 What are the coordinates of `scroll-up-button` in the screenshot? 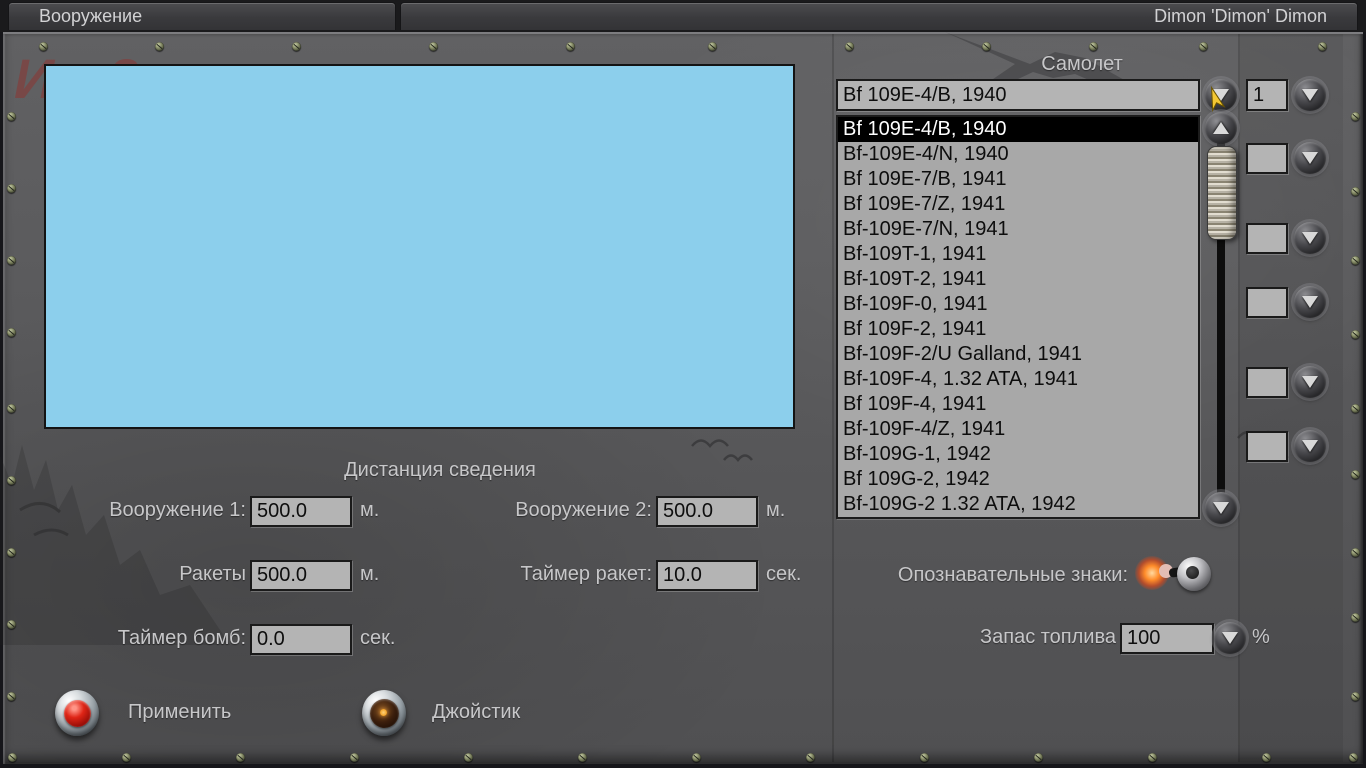 It's located at (1221, 128).